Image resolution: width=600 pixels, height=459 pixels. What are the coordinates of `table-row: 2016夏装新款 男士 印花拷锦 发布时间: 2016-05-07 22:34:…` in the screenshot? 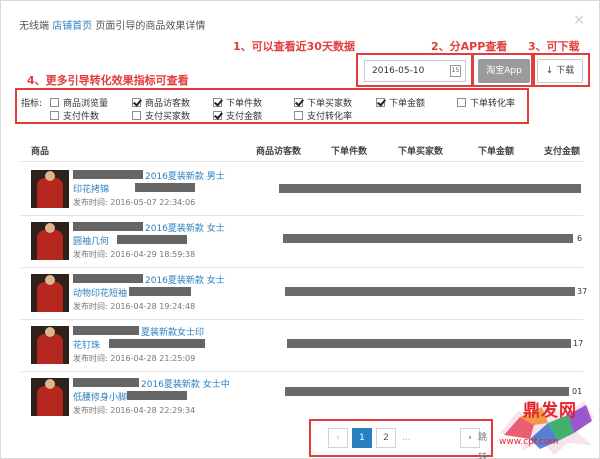 It's located at (302, 190).